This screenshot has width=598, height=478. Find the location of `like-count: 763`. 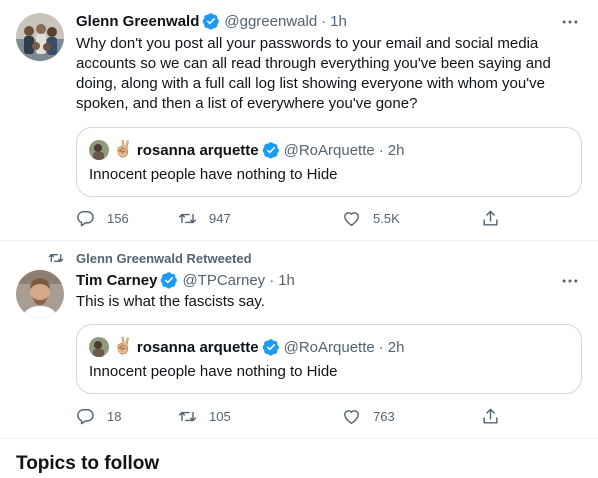

like-count: 763 is located at coordinates (384, 416).